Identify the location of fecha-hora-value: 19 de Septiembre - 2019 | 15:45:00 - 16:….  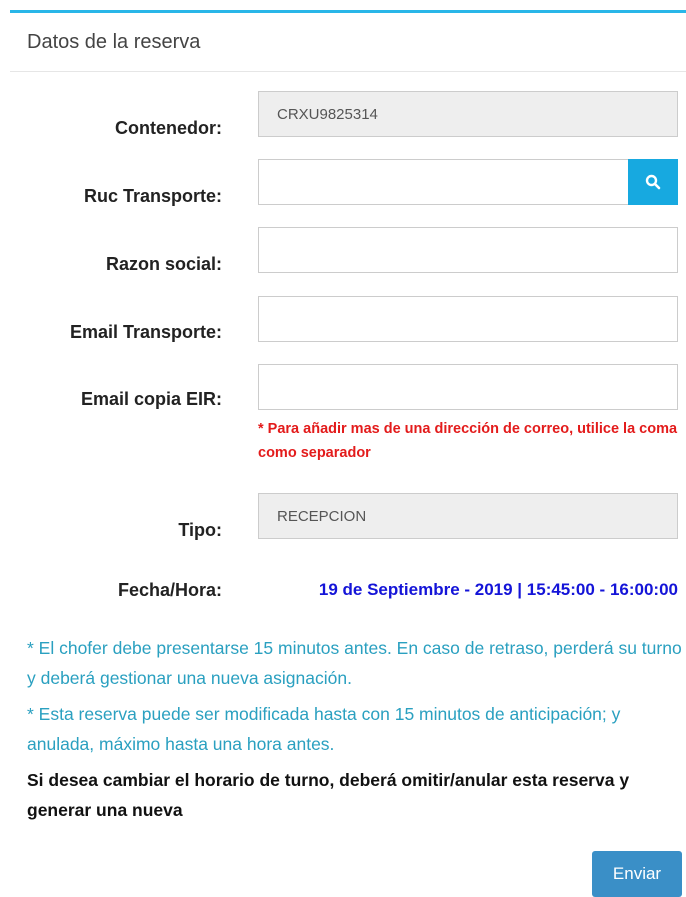
(498, 589).